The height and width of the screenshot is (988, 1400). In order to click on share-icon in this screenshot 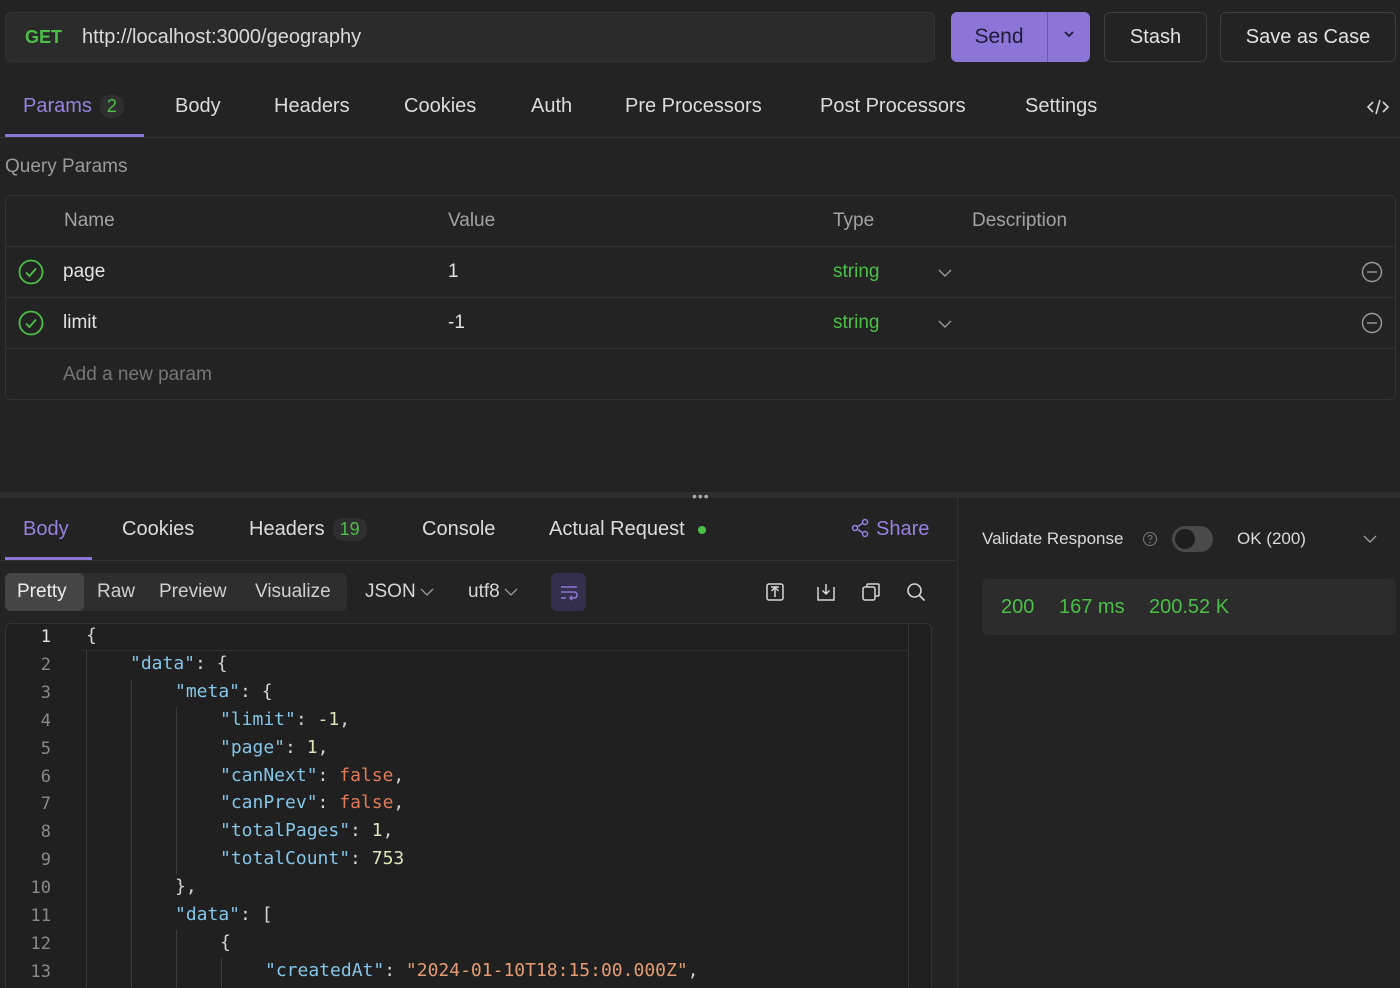, I will do `click(860, 528)`.